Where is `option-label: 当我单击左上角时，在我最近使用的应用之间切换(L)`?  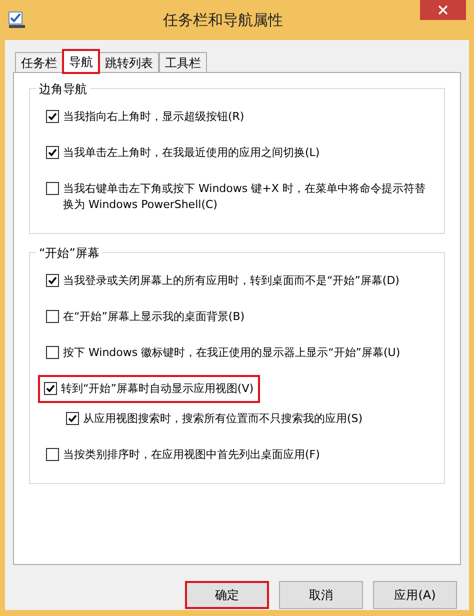 option-label: 当我单击左上角时，在我最近使用的应用之间切换(L) is located at coordinates (191, 153).